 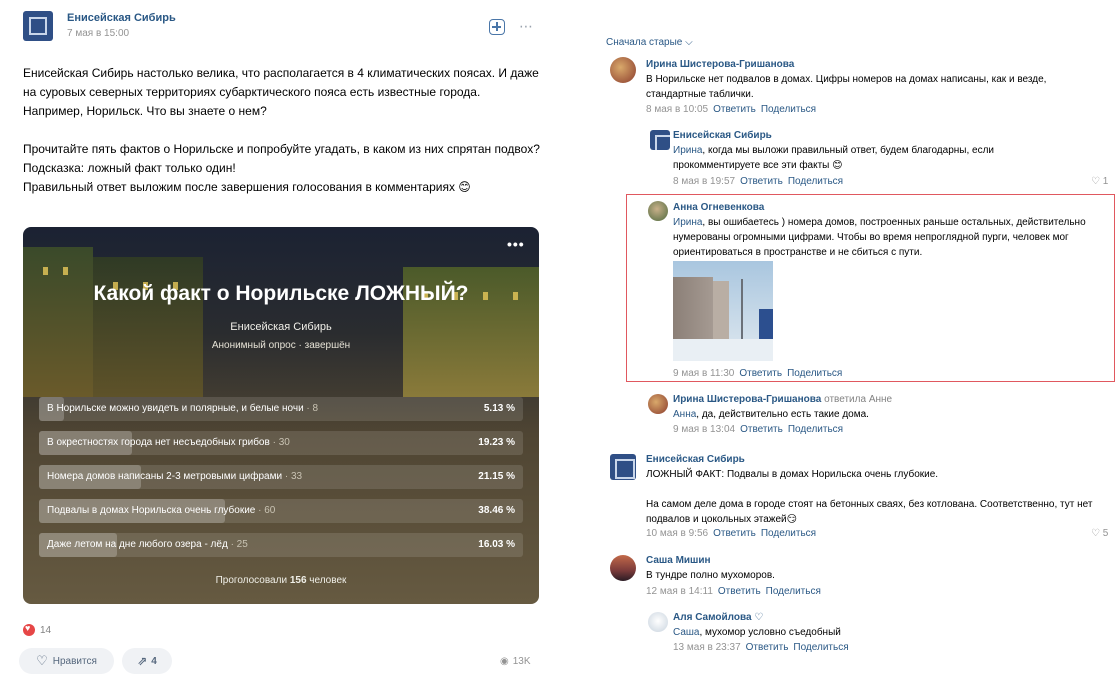 I want to click on add-icon, so click(x=497, y=27).